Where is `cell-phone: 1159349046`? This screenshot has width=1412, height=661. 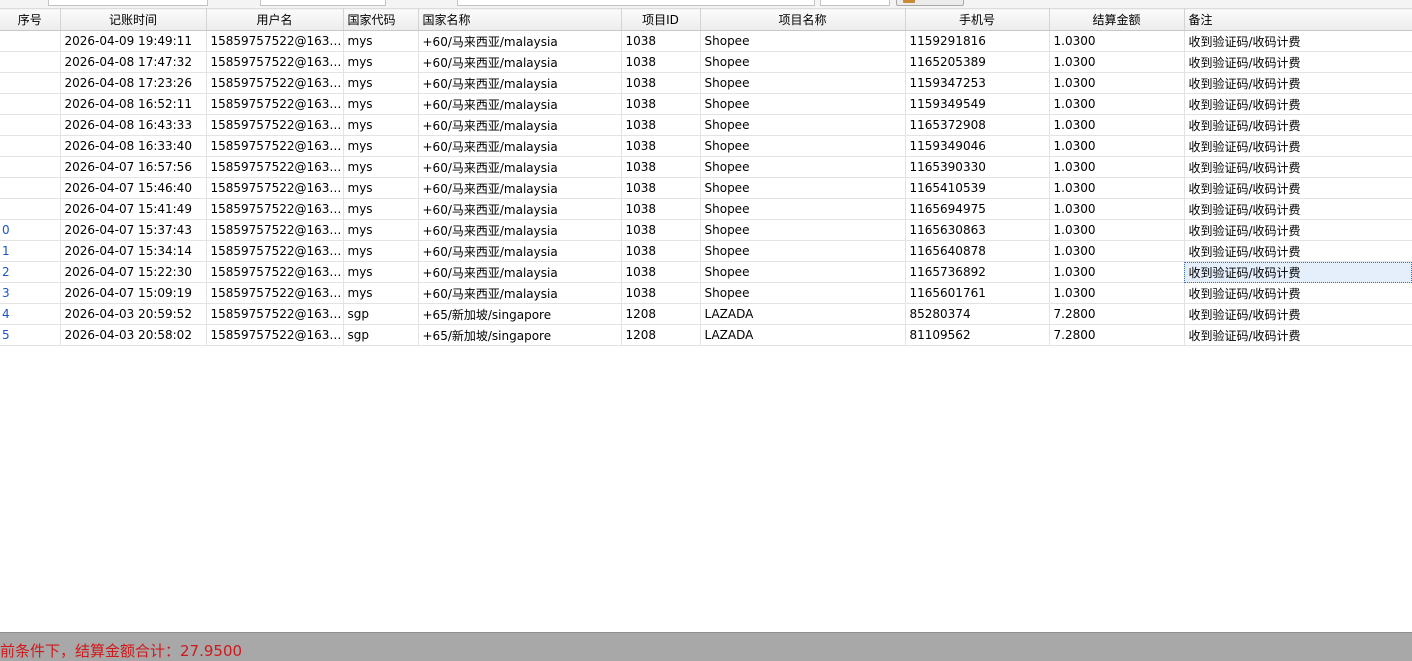 cell-phone: 1159349046 is located at coordinates (977, 146).